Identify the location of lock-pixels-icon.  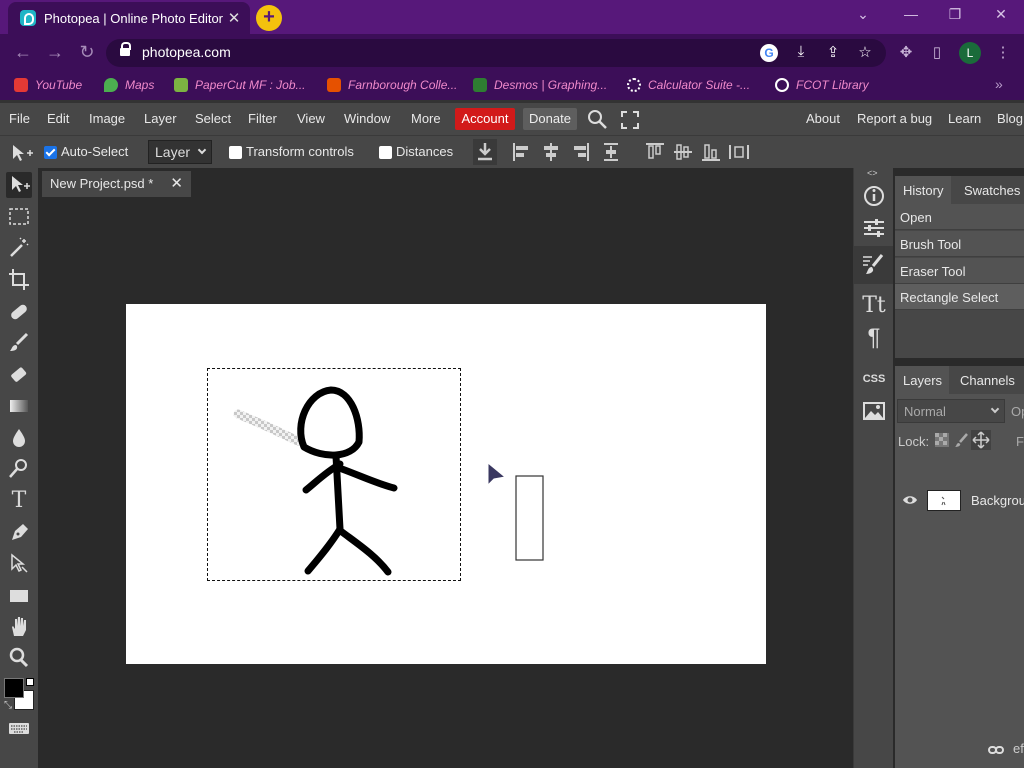
(962, 440).